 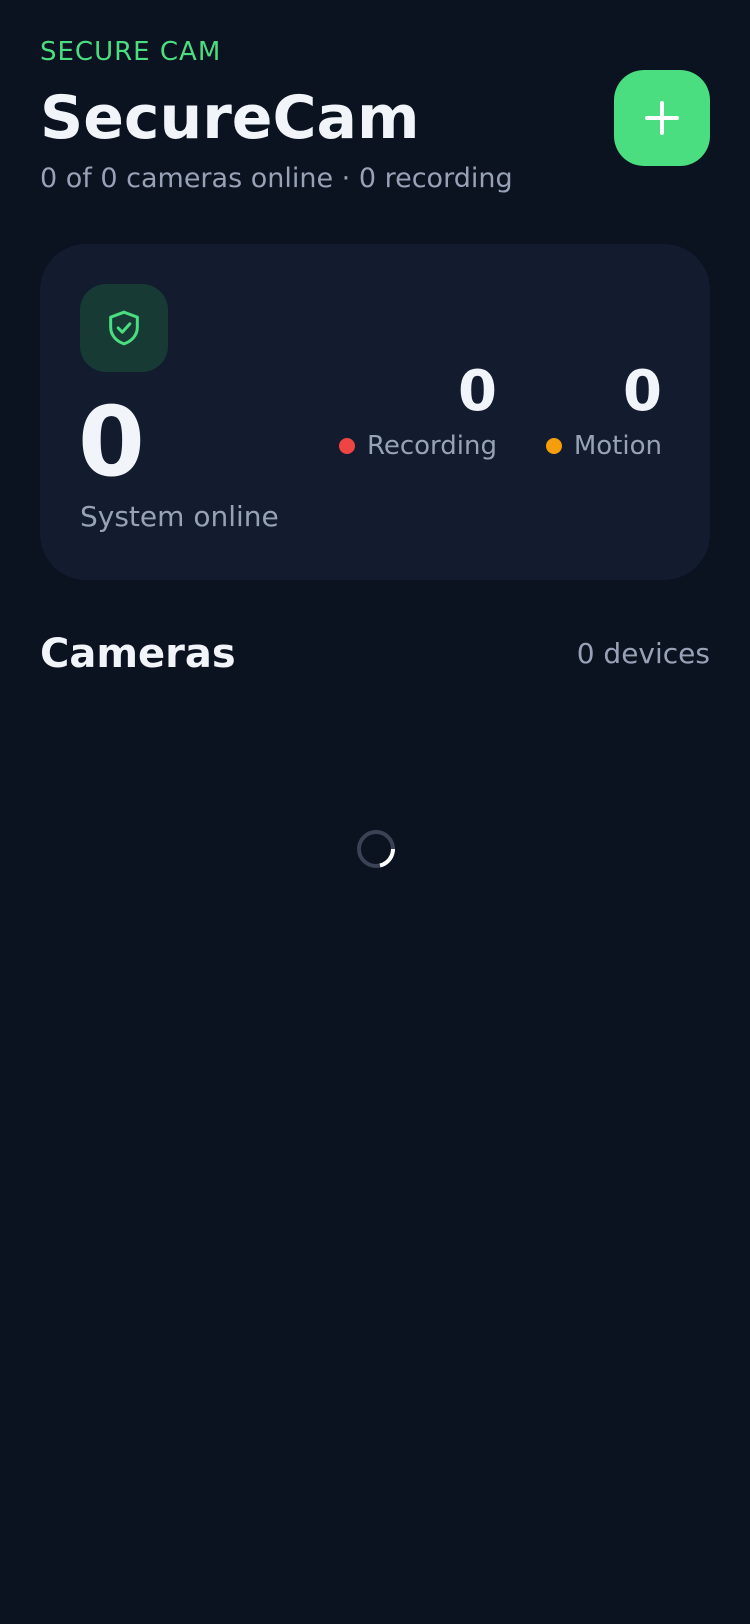 I want to click on online-label: System online, so click(x=179, y=516).